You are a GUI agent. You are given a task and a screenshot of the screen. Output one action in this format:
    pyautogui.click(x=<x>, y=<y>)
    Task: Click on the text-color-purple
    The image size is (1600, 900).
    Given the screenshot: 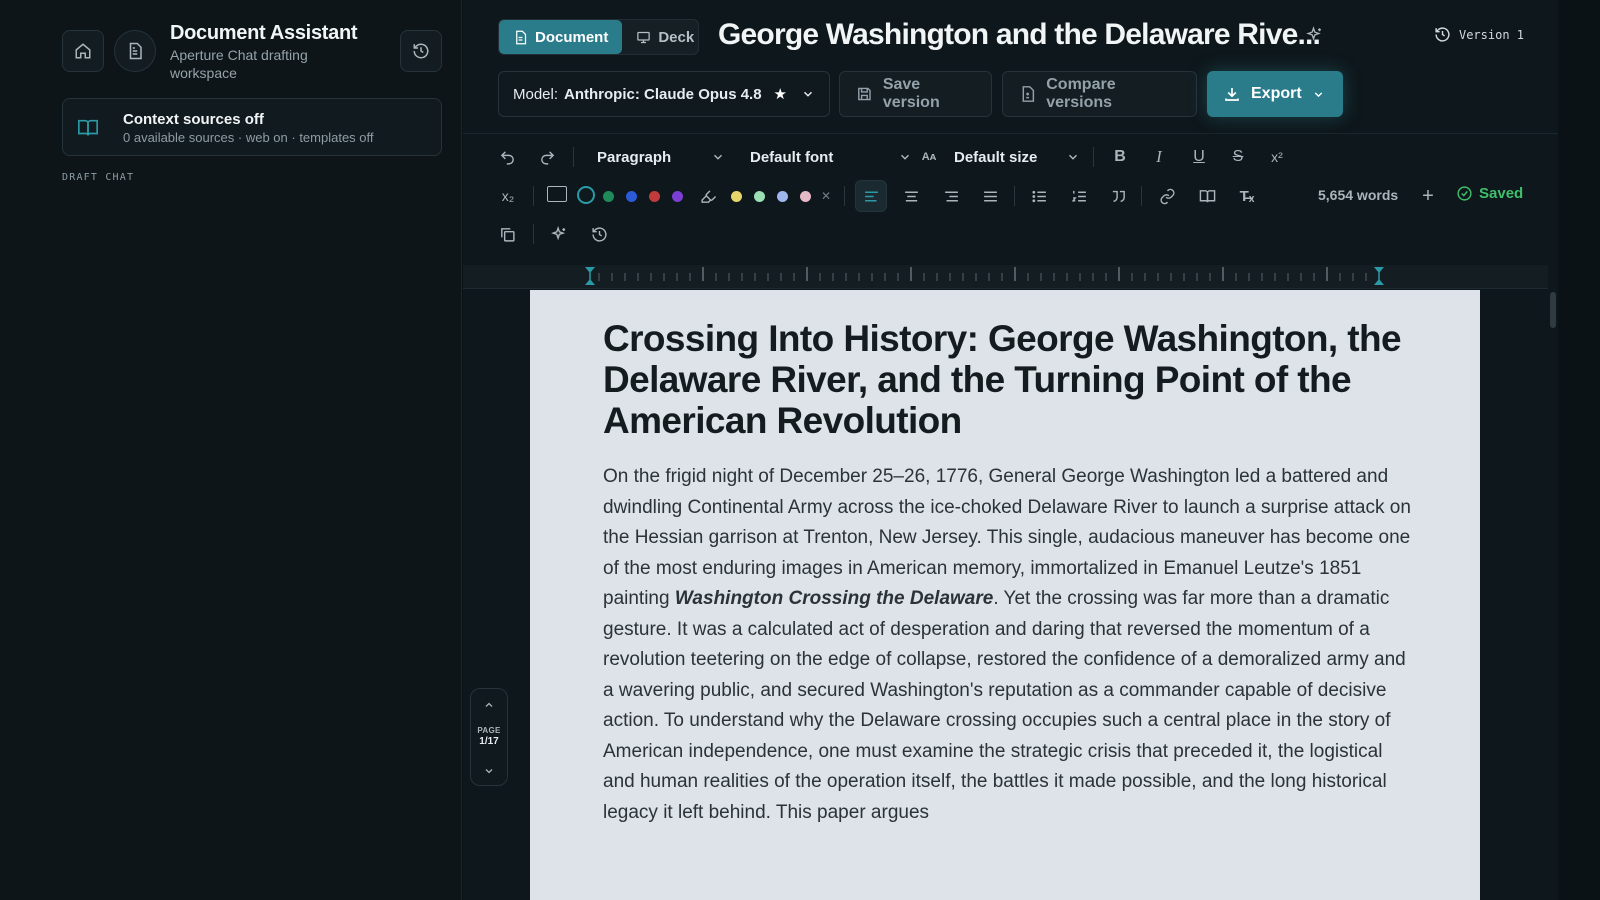 What is the action you would take?
    pyautogui.click(x=677, y=196)
    